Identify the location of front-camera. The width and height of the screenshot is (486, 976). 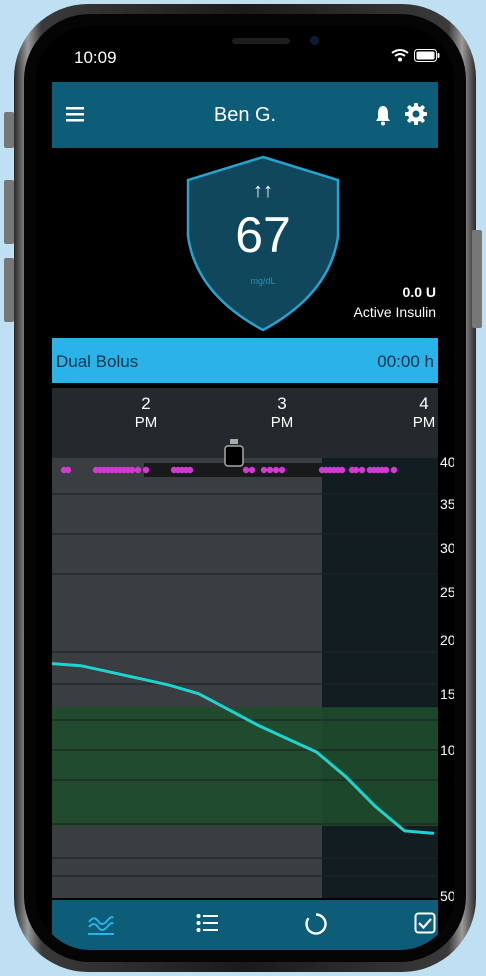
(314, 40).